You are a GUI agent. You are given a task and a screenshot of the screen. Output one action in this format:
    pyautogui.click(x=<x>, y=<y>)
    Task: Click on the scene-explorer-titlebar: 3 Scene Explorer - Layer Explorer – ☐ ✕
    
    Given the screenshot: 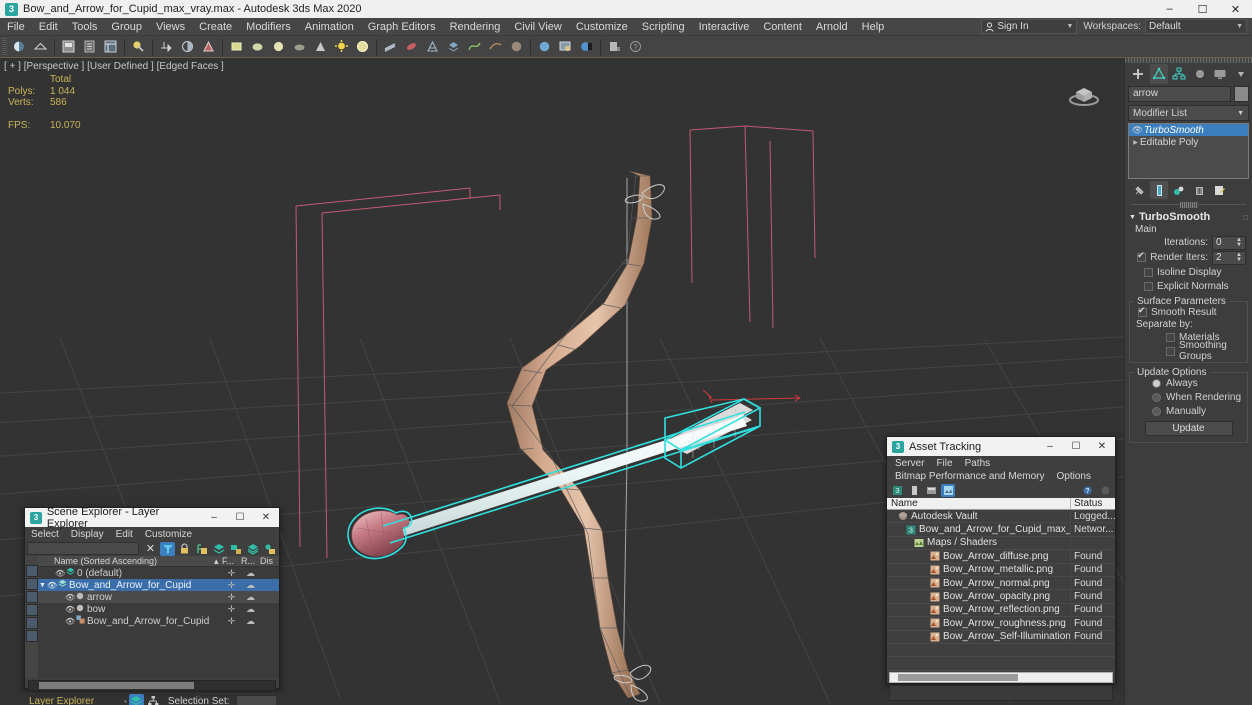 What is the action you would take?
    pyautogui.click(x=152, y=518)
    